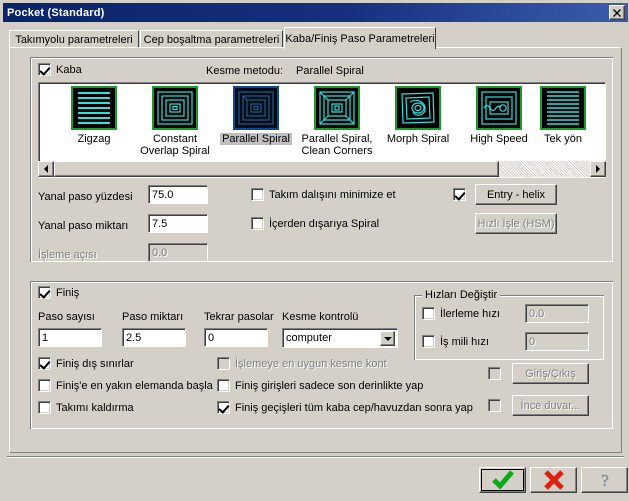 The width and height of the screenshot is (629, 501). I want to click on hizlari-degistir-title: Hızları Değiştir, so click(461, 295).